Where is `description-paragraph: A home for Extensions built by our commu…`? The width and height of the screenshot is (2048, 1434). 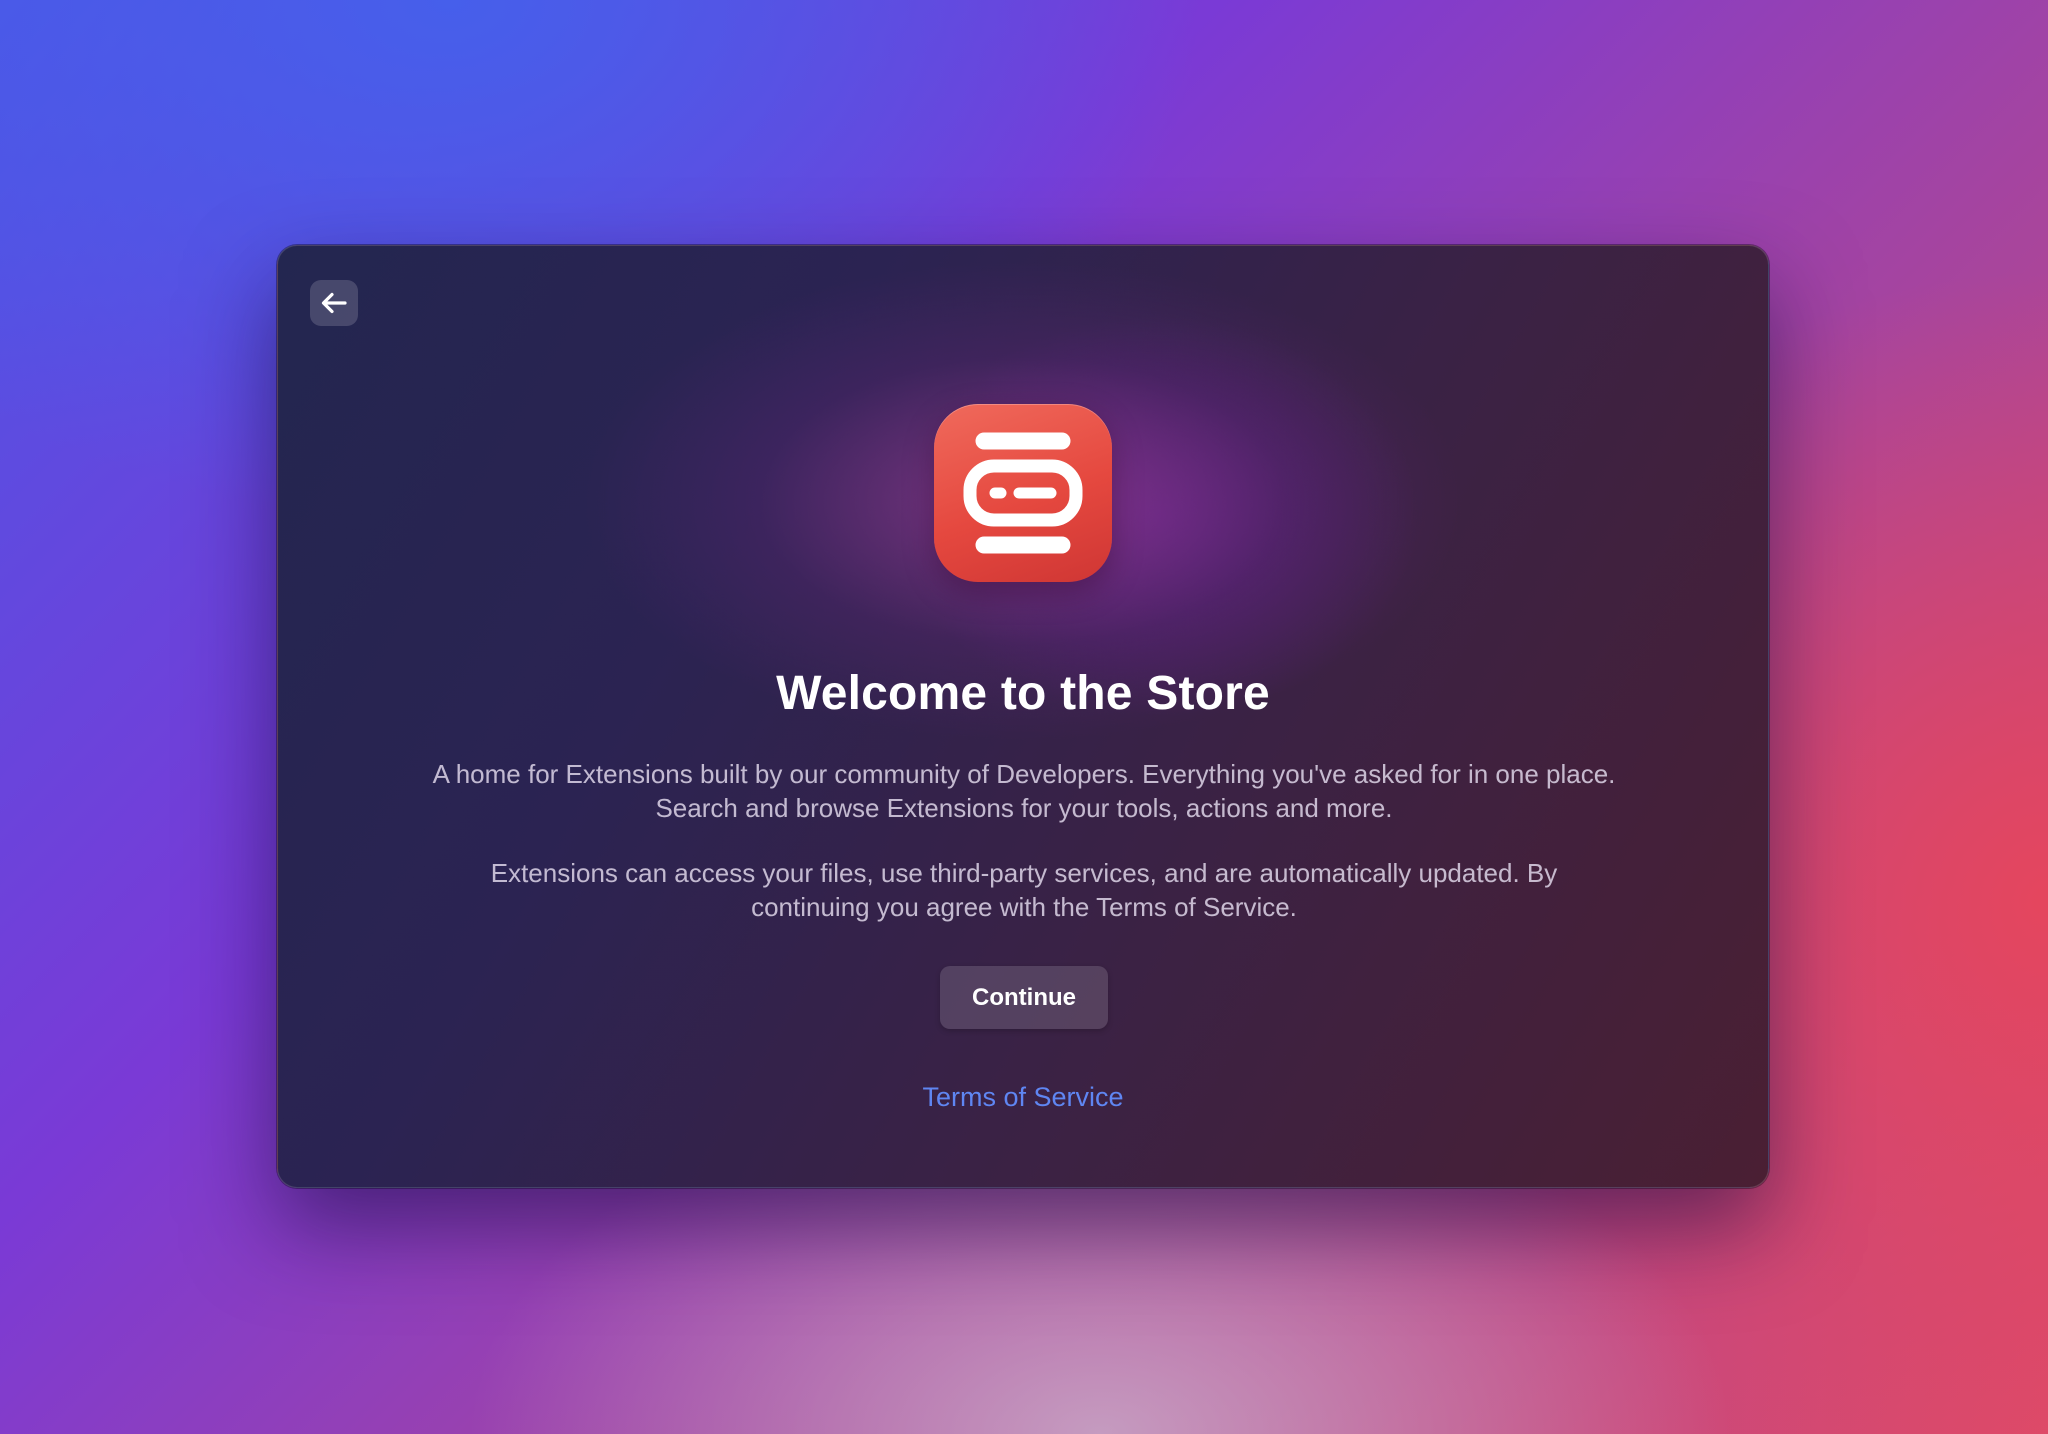
description-paragraph: A home for Extensions built by our commu… is located at coordinates (1024, 791).